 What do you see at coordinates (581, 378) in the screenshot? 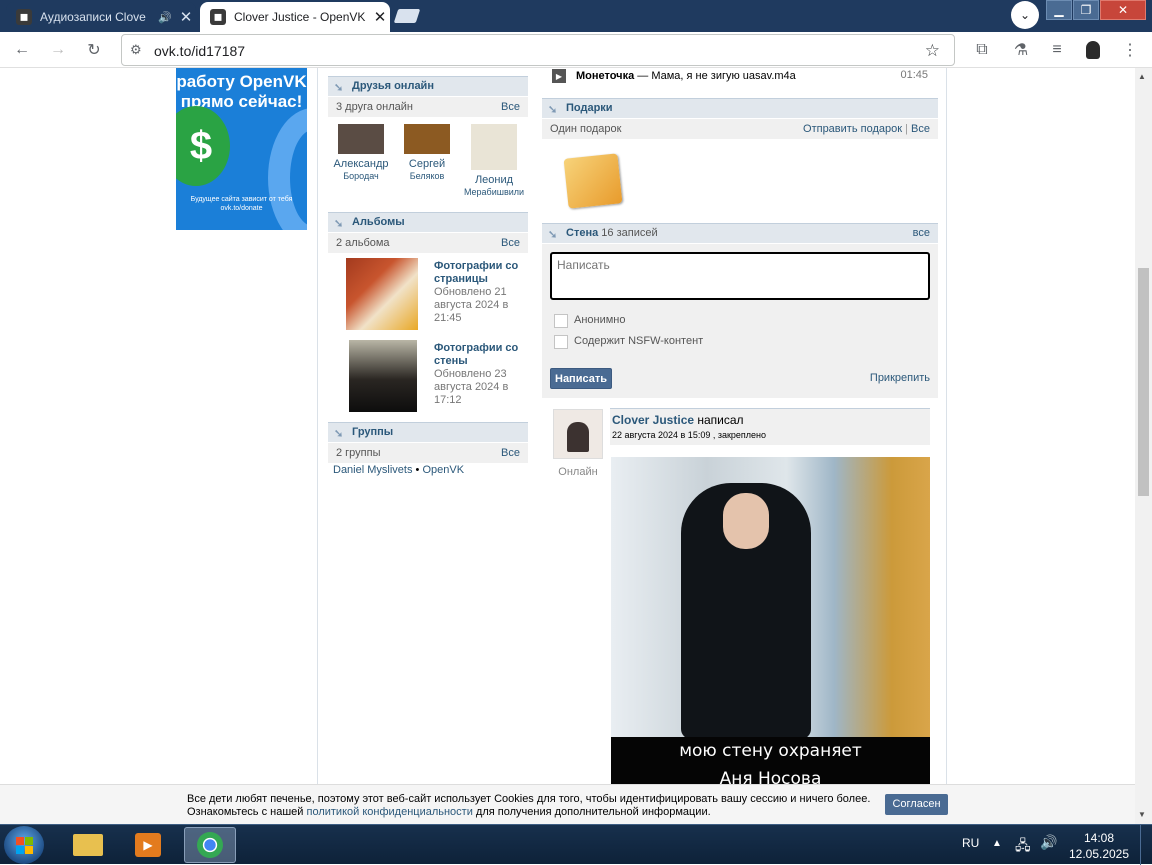
I see `post-button: Написать` at bounding box center [581, 378].